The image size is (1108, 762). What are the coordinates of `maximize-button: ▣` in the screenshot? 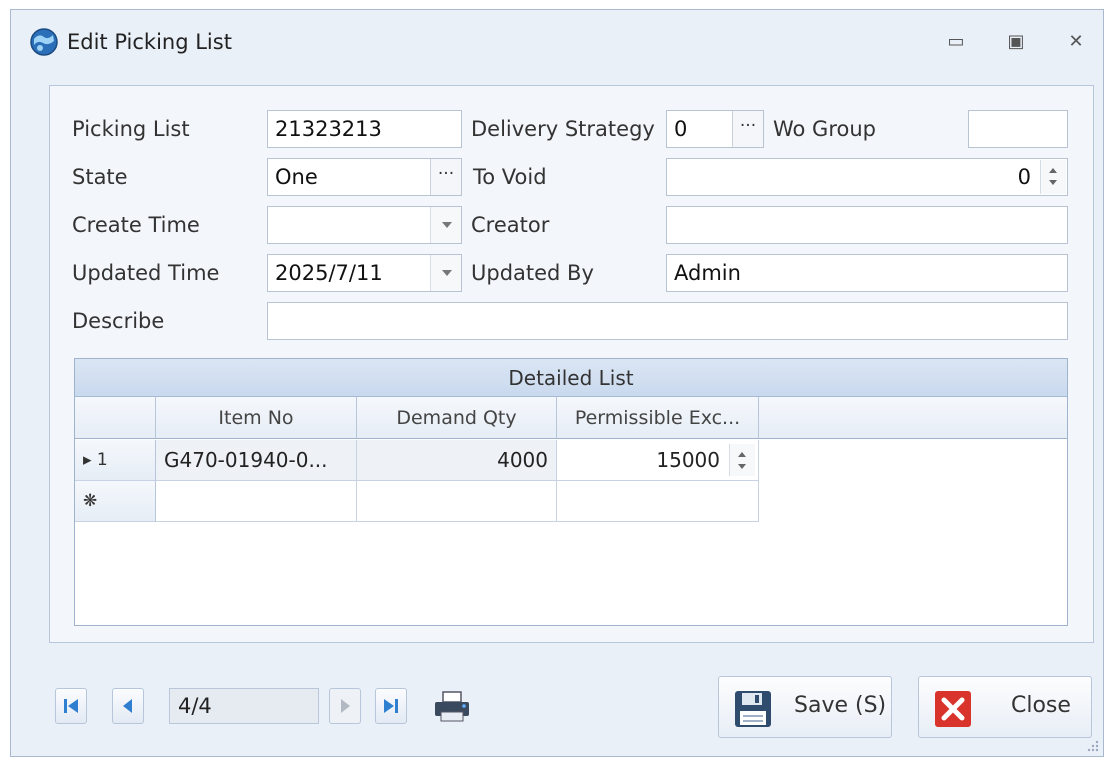 It's located at (1016, 42).